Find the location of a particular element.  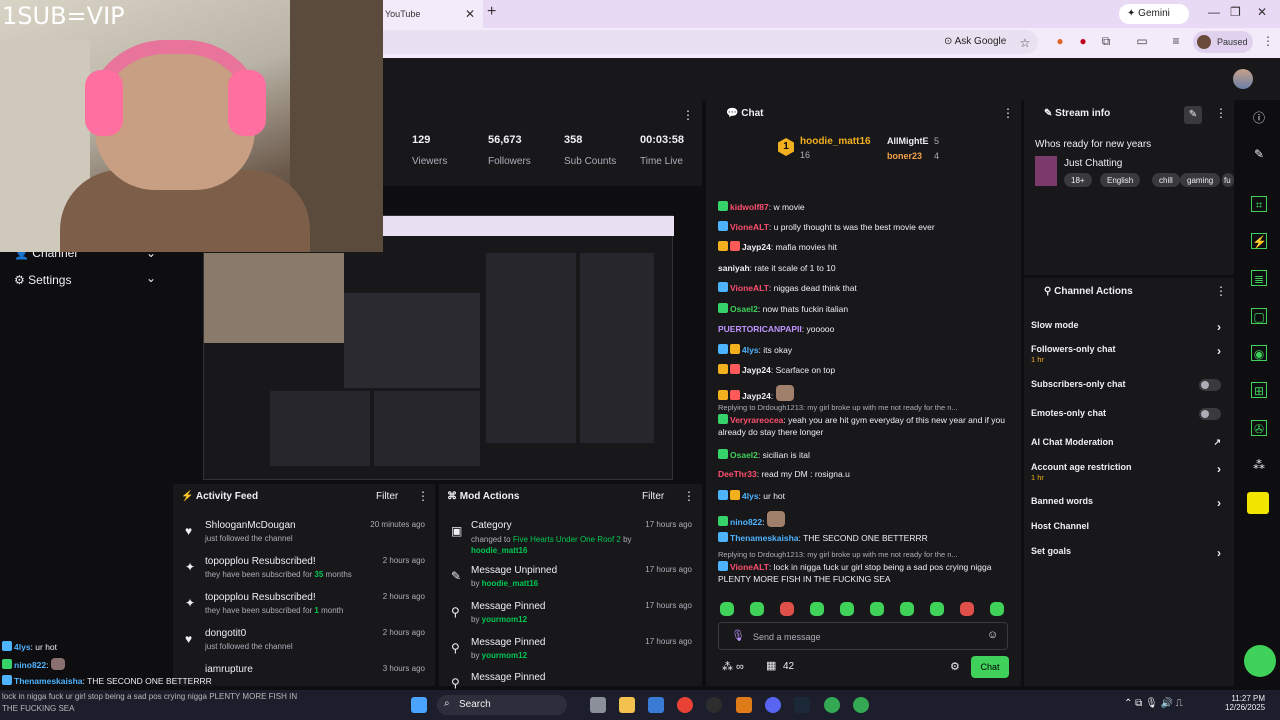

steam-icon is located at coordinates (802, 705).